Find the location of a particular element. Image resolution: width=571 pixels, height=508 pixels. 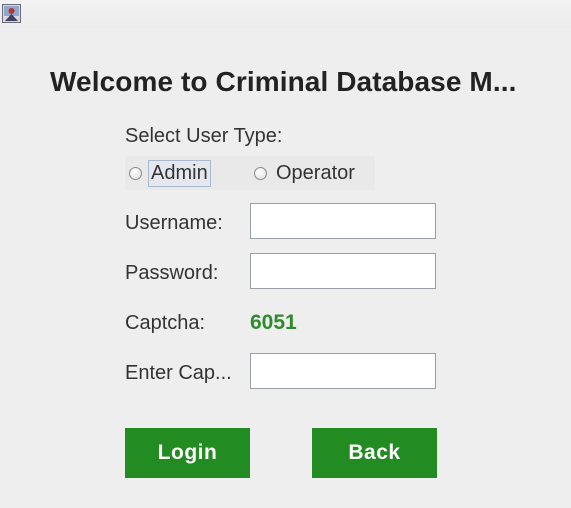

enter-captcha-field is located at coordinates (343, 371).